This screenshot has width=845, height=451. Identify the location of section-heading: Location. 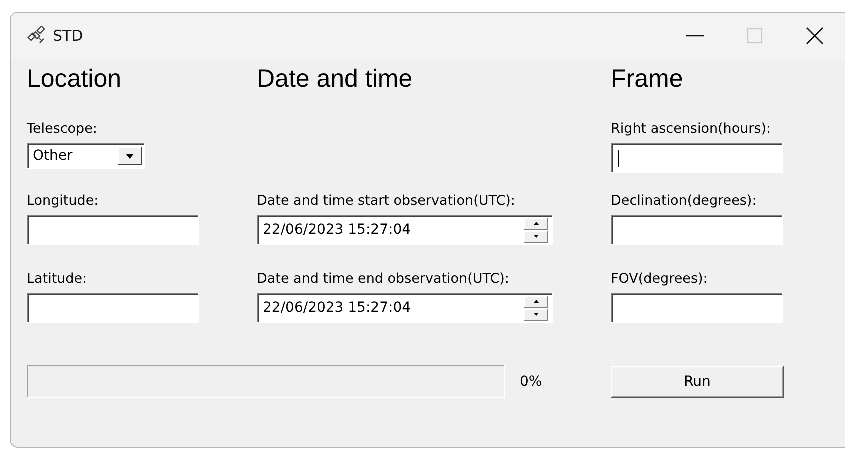
(75, 79).